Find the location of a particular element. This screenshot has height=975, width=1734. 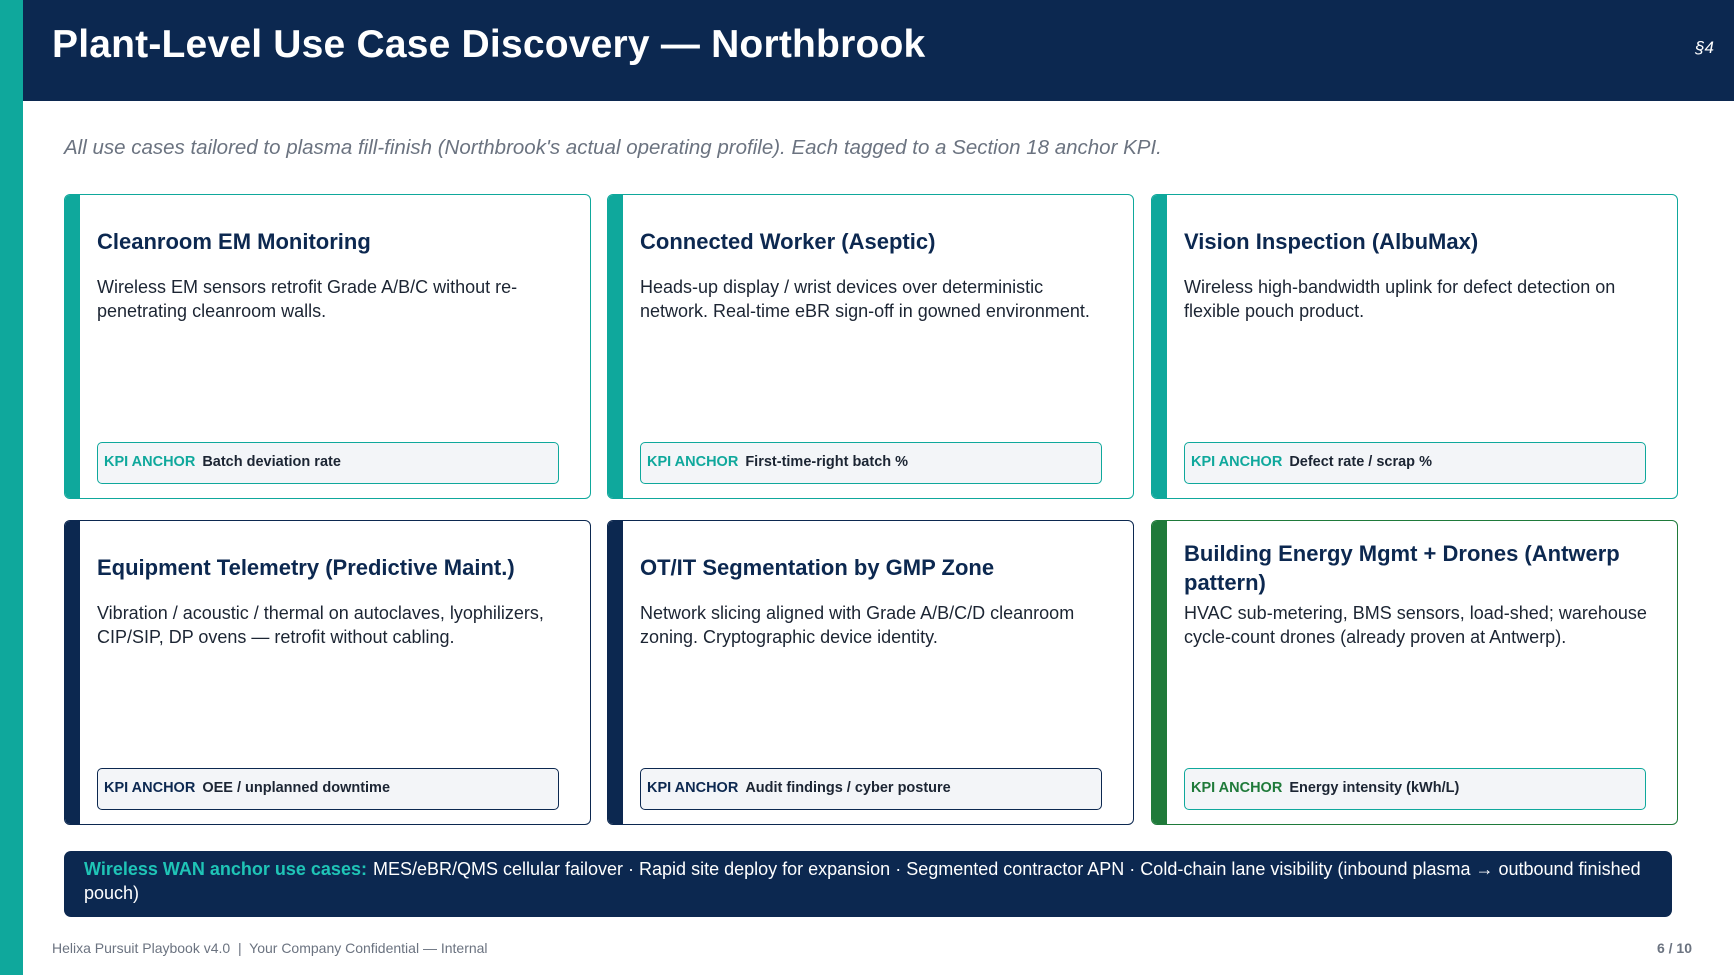

banner-label: Wireless WAN anchor use cases: is located at coordinates (225, 869).